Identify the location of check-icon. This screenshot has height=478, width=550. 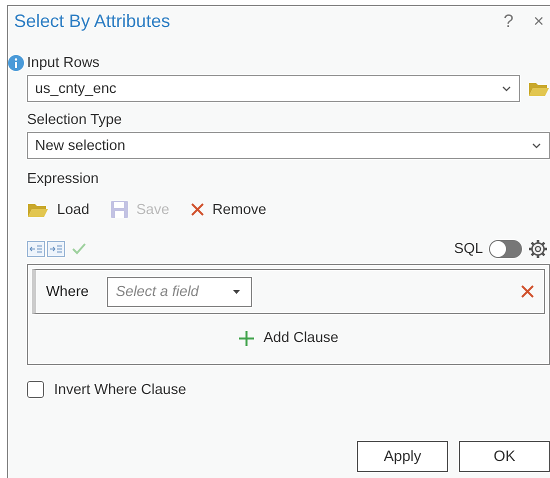
(79, 249).